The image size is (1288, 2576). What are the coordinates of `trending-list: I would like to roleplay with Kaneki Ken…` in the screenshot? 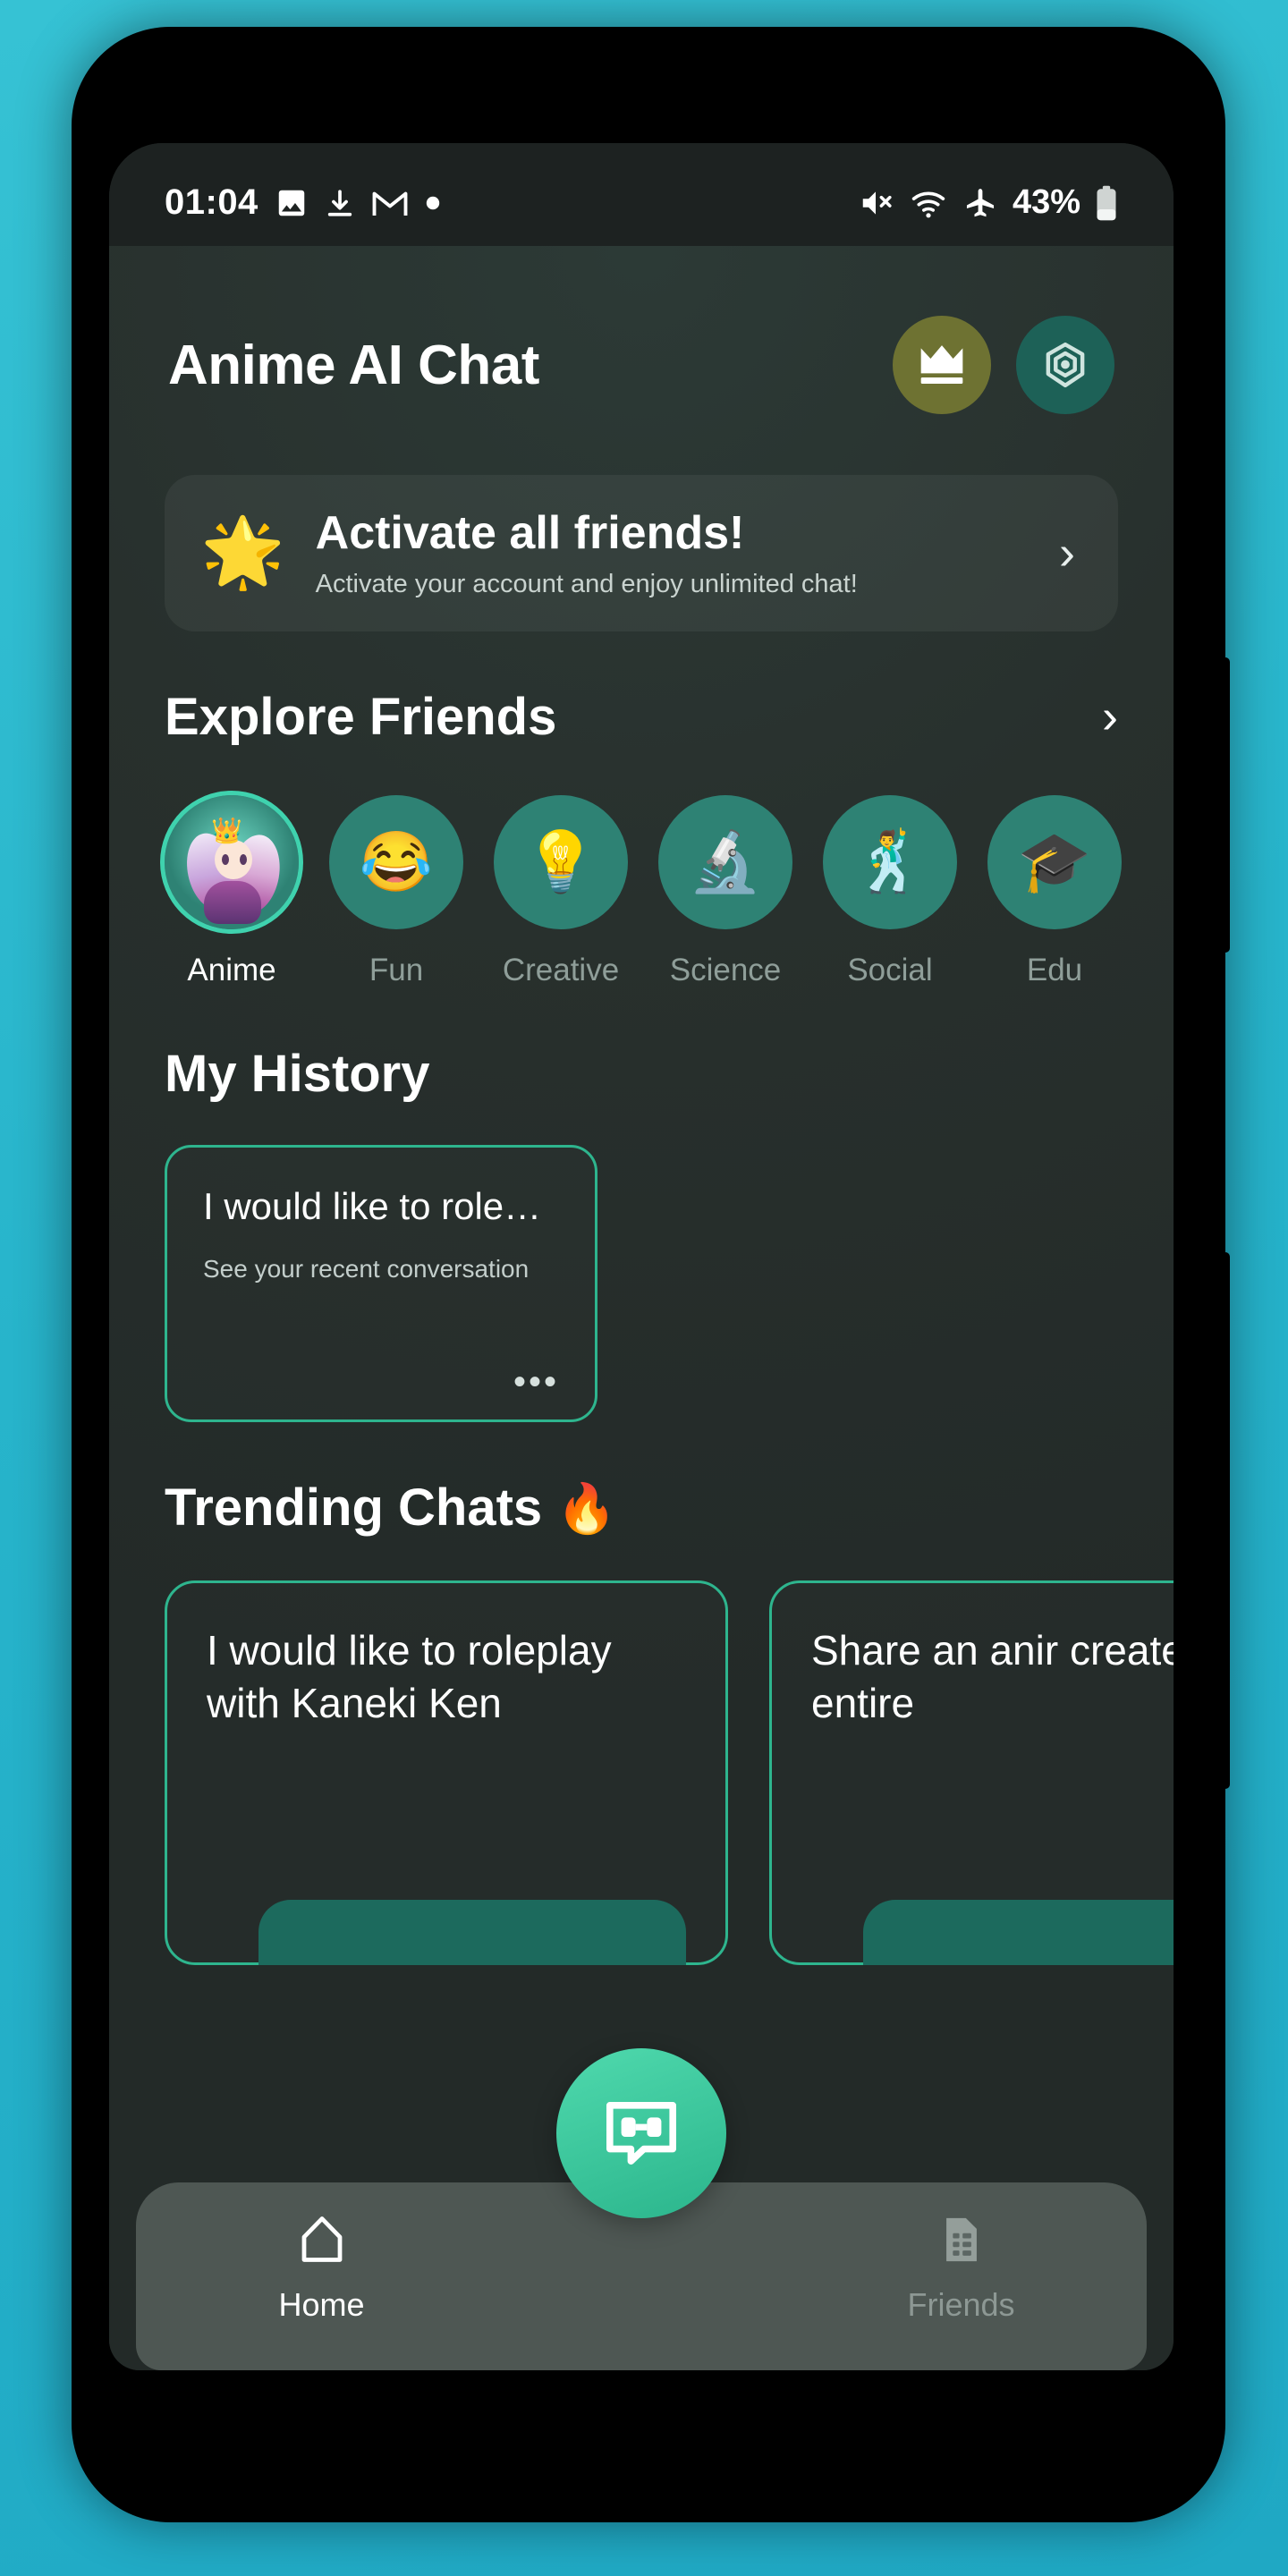 It's located at (641, 1751).